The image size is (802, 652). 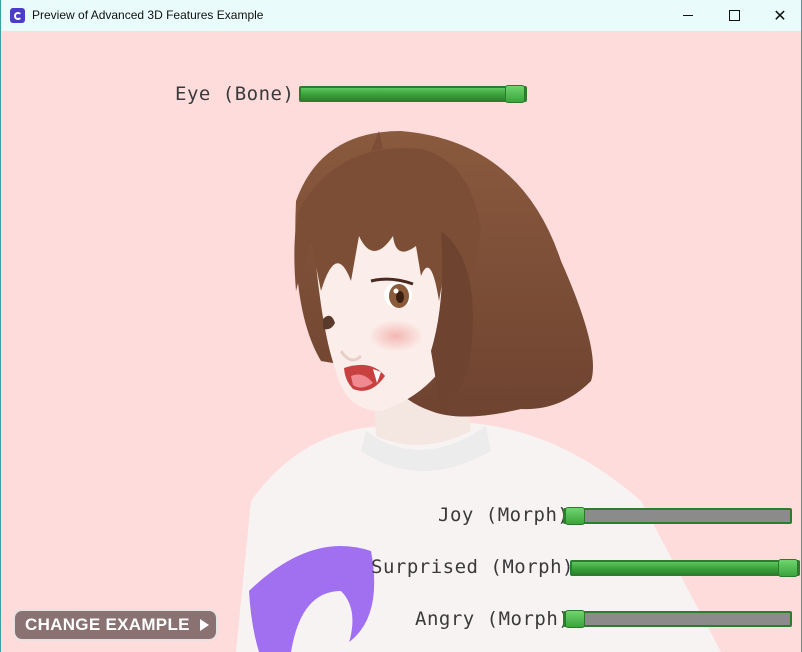 I want to click on surprised-morph-slider, so click(x=685, y=568).